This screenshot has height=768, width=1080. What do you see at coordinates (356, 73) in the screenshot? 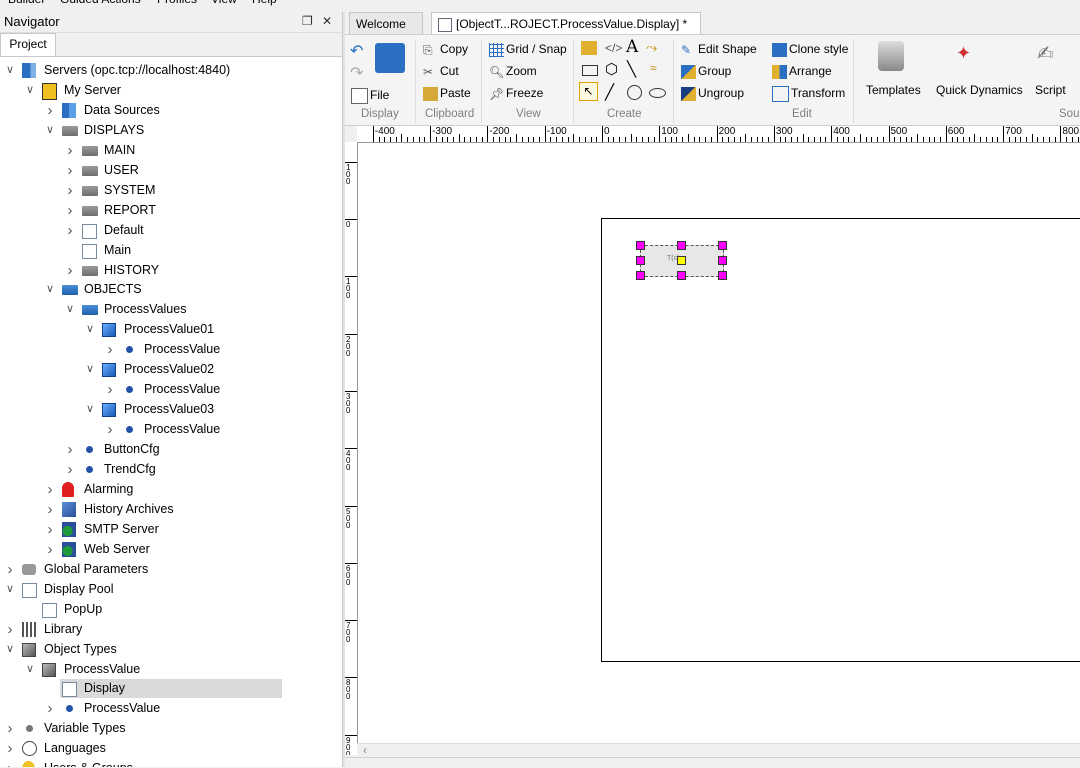
I see `redo-icon: ↷` at bounding box center [356, 73].